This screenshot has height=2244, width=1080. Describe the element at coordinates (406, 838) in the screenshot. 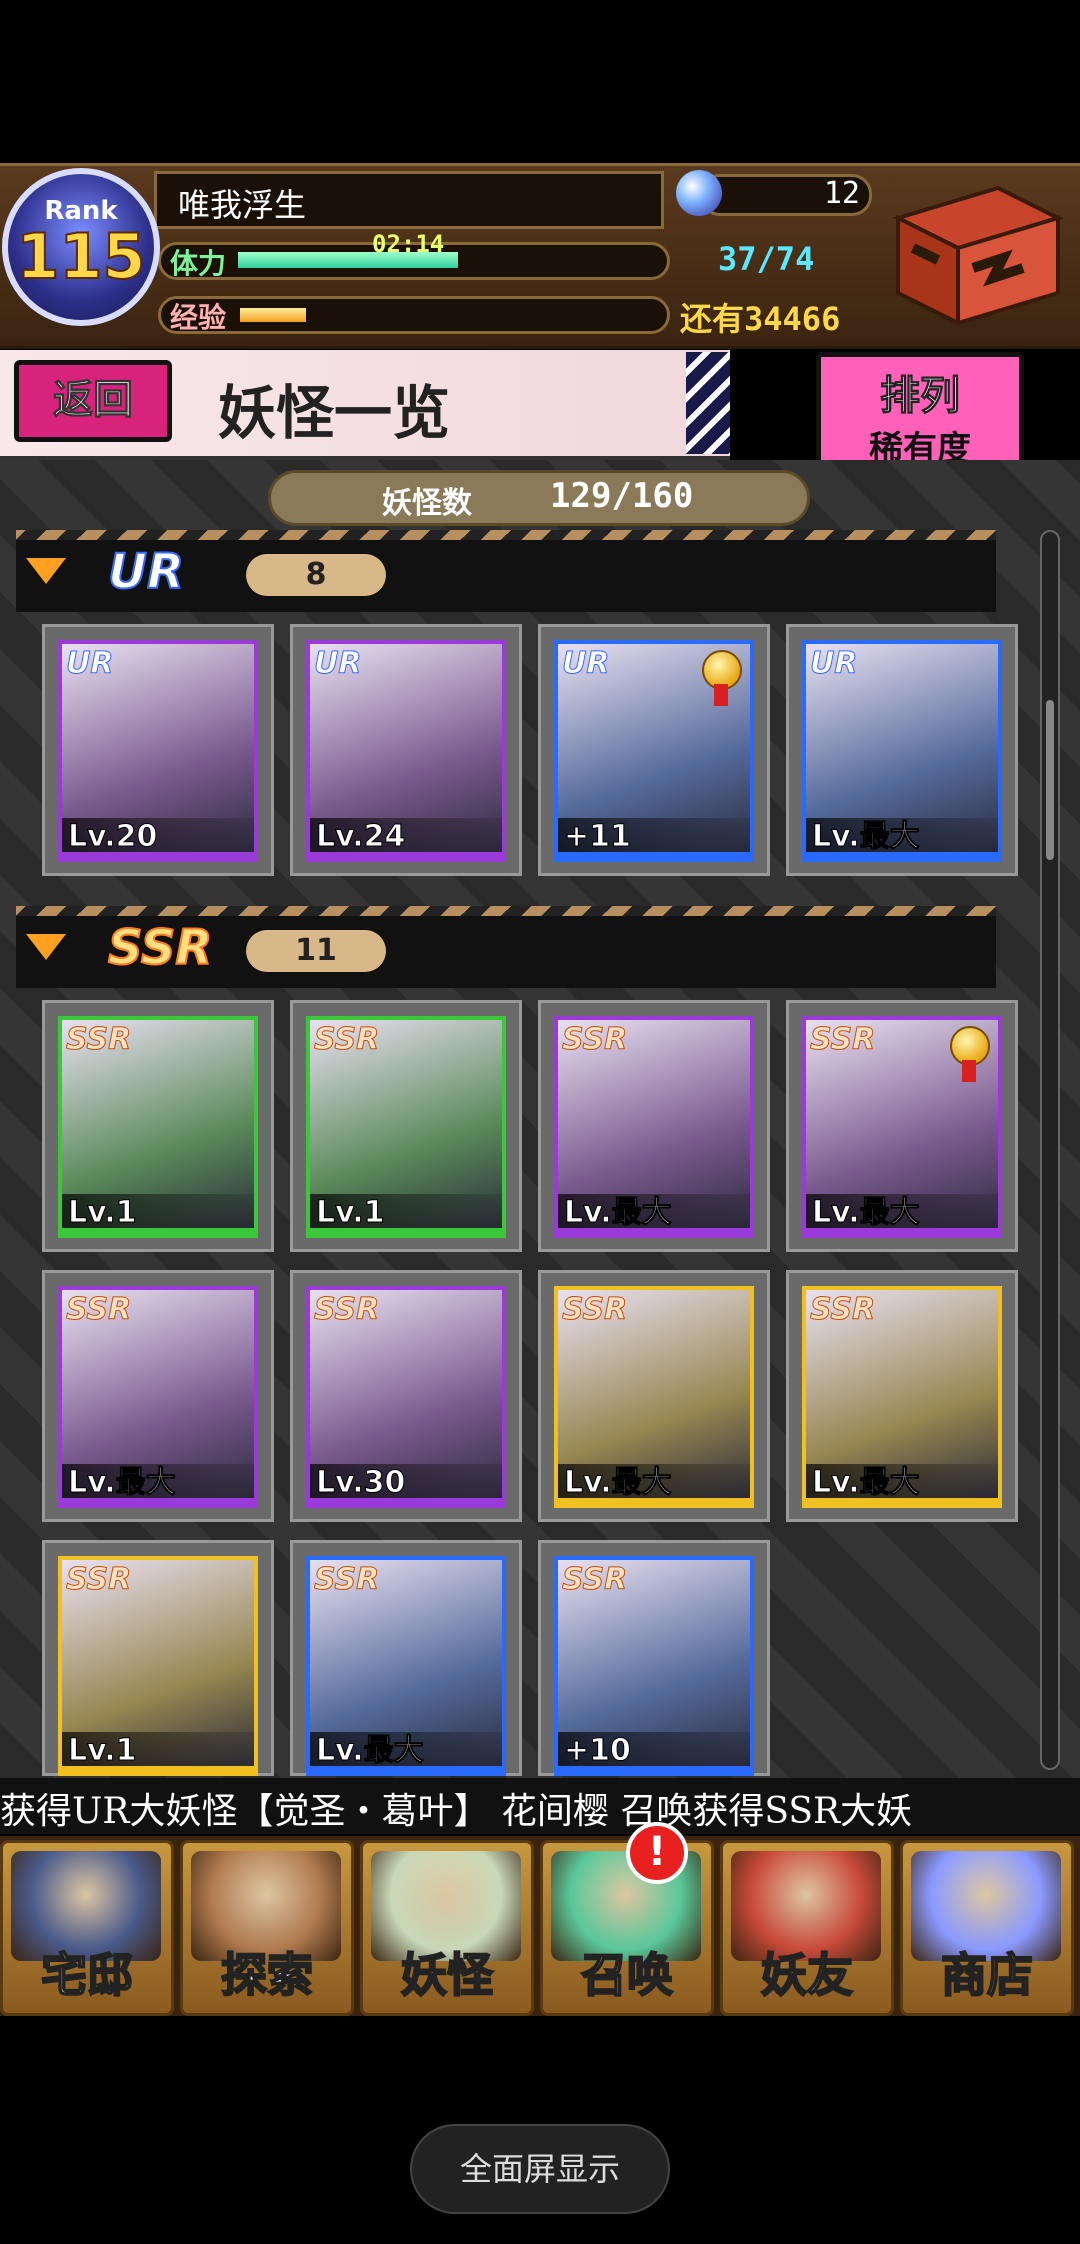

I see `yokai-level: Lv.24` at that location.